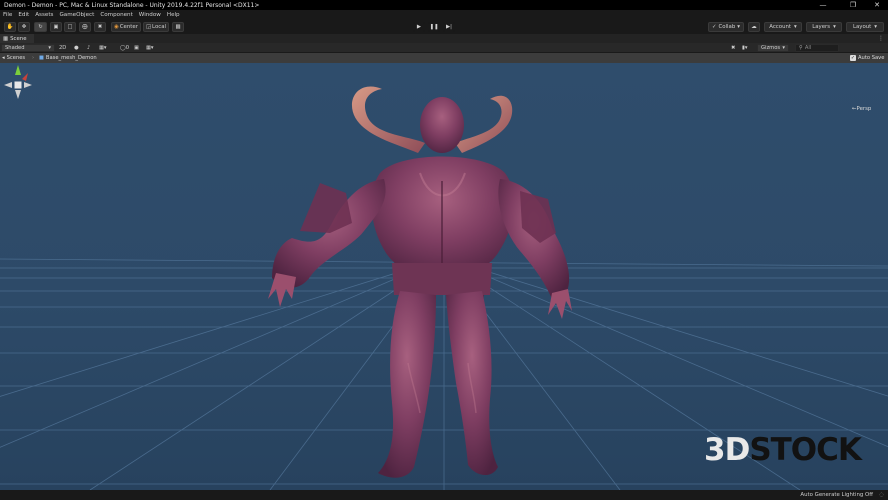 The width and height of the screenshot is (888, 500). I want to click on scale-tool-icon: ▣, so click(56, 27).